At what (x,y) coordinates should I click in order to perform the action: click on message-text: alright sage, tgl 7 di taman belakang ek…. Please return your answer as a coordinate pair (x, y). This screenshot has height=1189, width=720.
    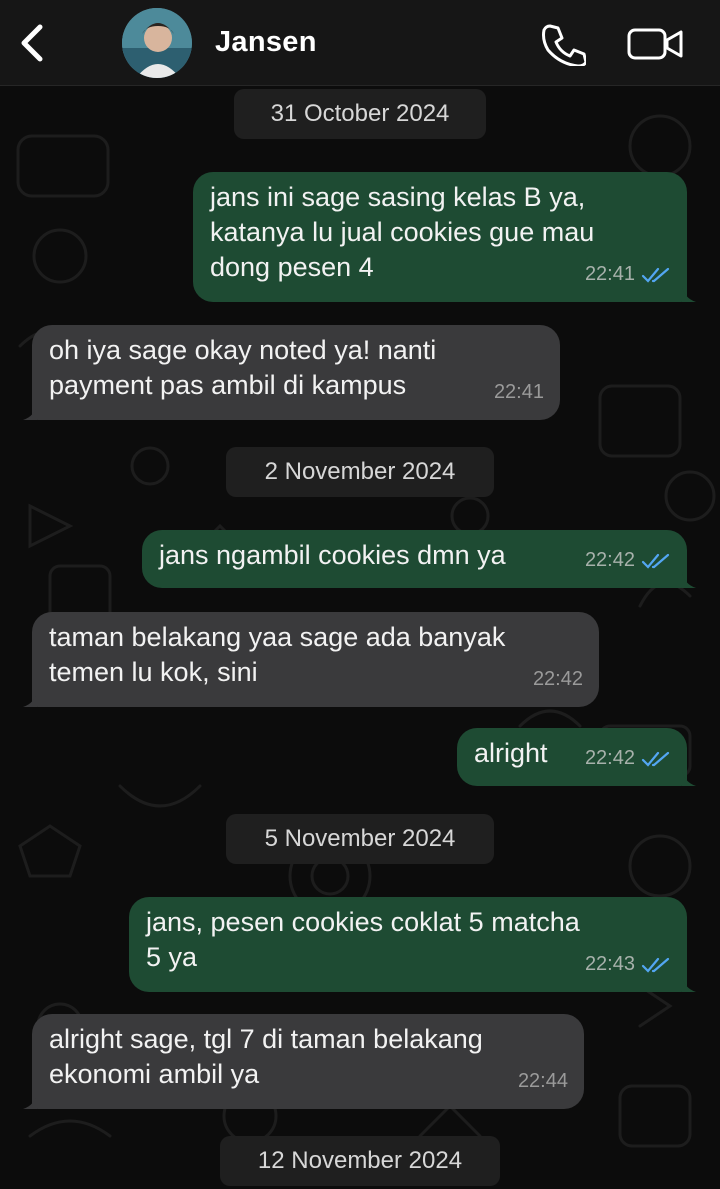
    Looking at the image, I should click on (266, 1056).